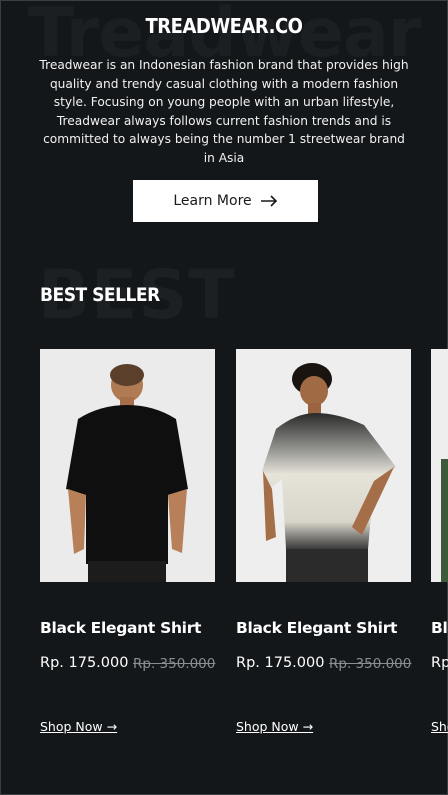 The image size is (448, 795). Describe the element at coordinates (268, 201) in the screenshot. I see `arrow-right-icon` at that location.